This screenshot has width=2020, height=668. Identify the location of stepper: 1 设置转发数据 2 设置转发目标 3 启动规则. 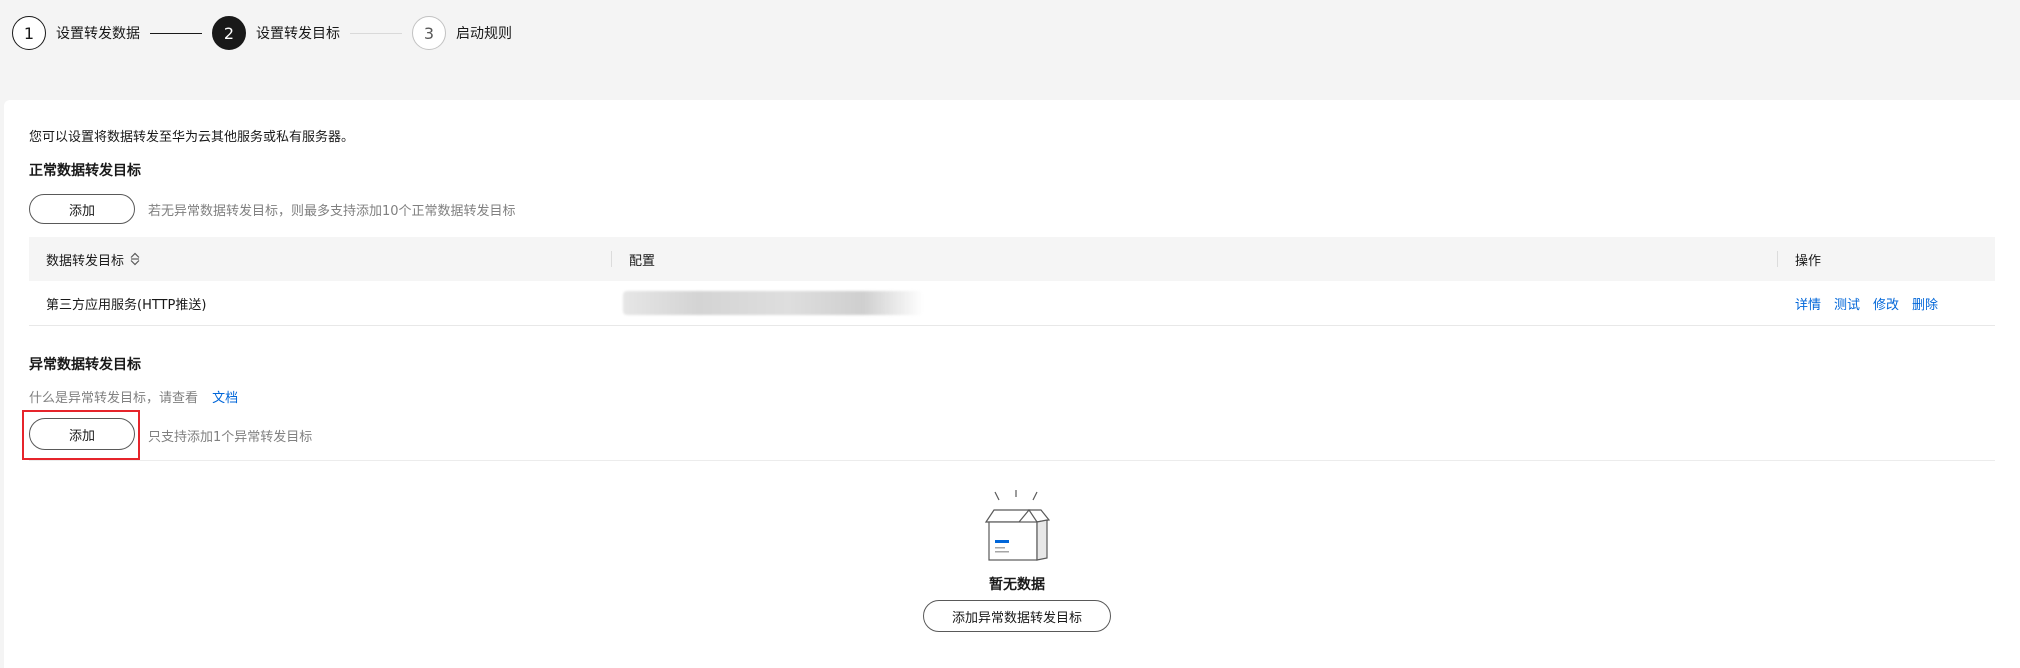
(262, 33).